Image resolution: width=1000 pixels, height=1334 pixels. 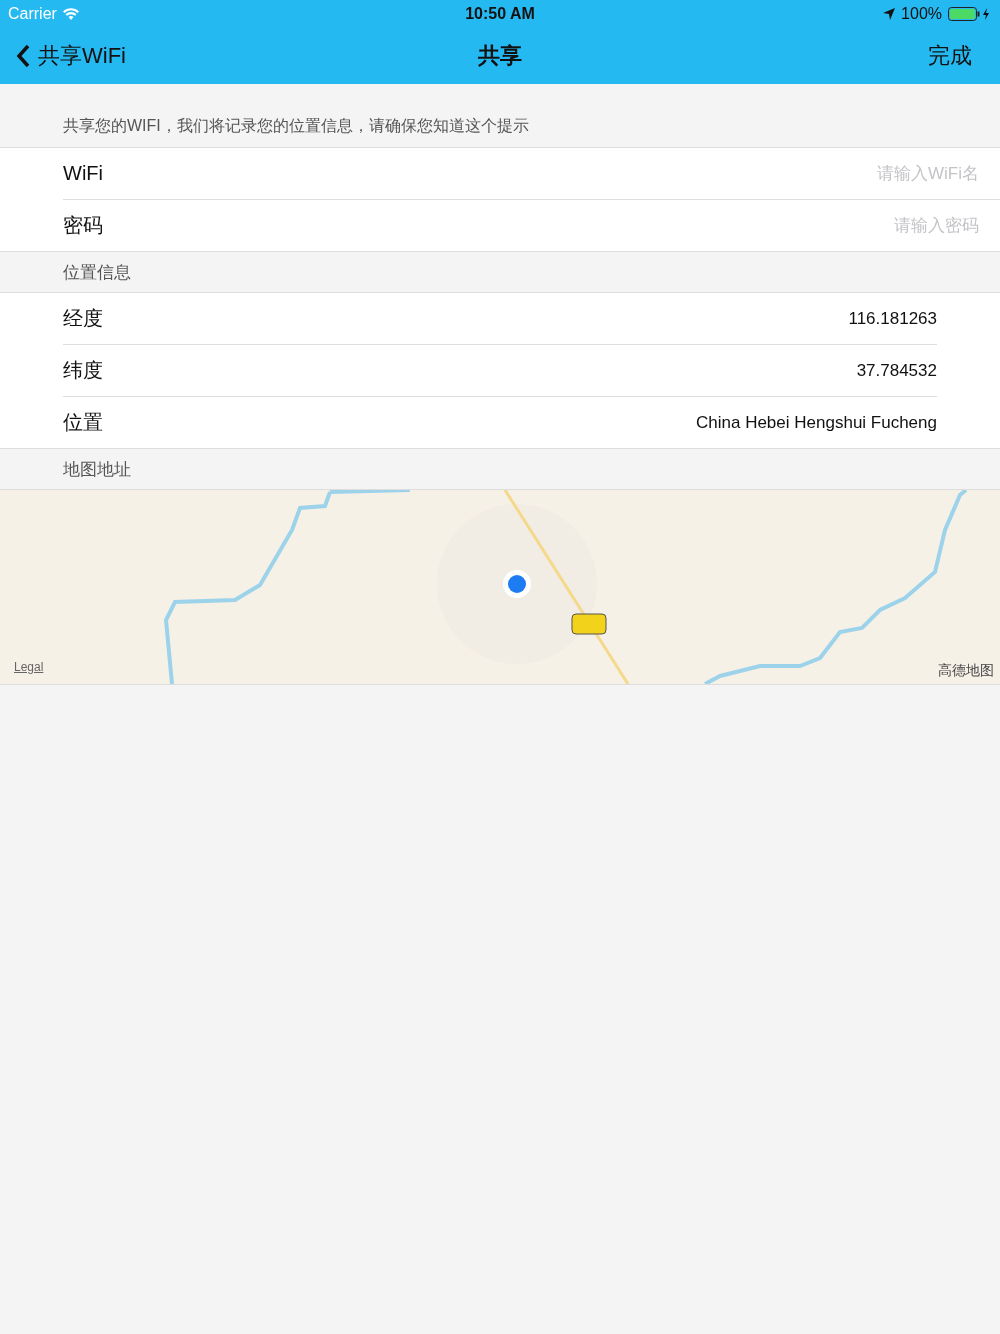 What do you see at coordinates (83, 225) in the screenshot?
I see `field-label: 密码` at bounding box center [83, 225].